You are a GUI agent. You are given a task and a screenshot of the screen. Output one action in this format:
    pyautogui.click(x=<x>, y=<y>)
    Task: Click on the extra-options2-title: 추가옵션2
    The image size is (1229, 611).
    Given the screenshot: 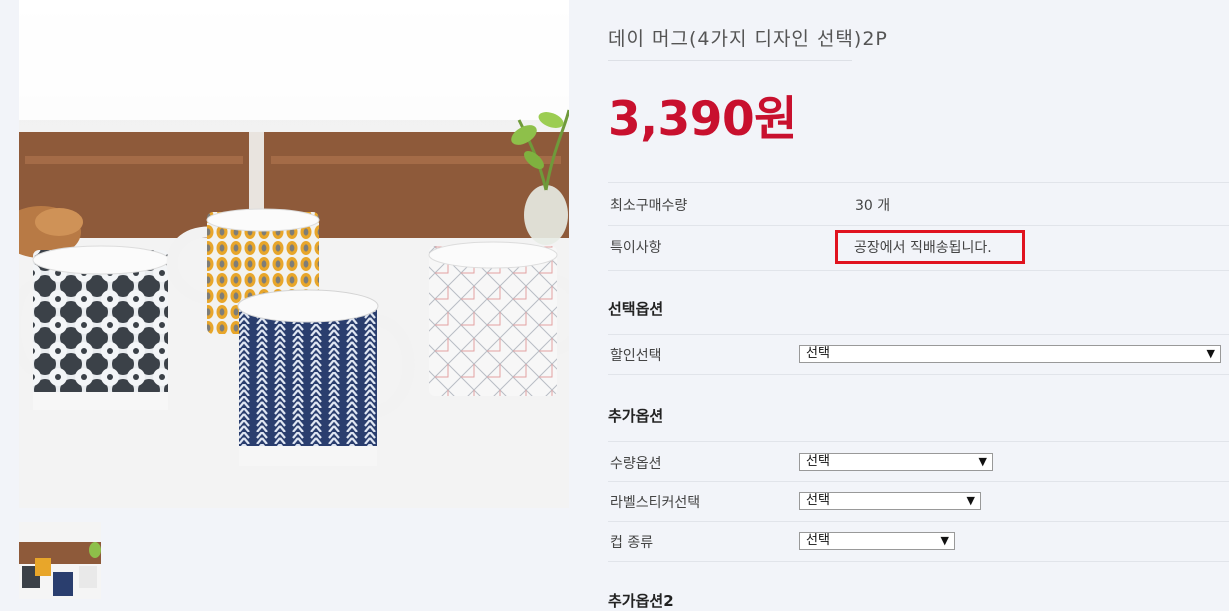 What is the action you would take?
    pyautogui.click(x=641, y=601)
    